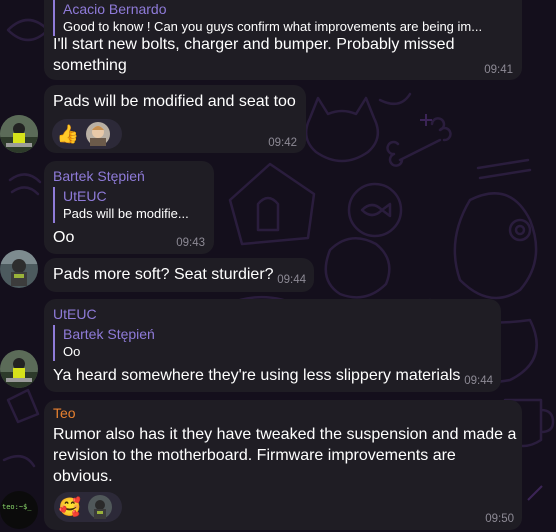 This screenshot has width=556, height=532. I want to click on avatar-teo: teo:~$_, so click(19, 510).